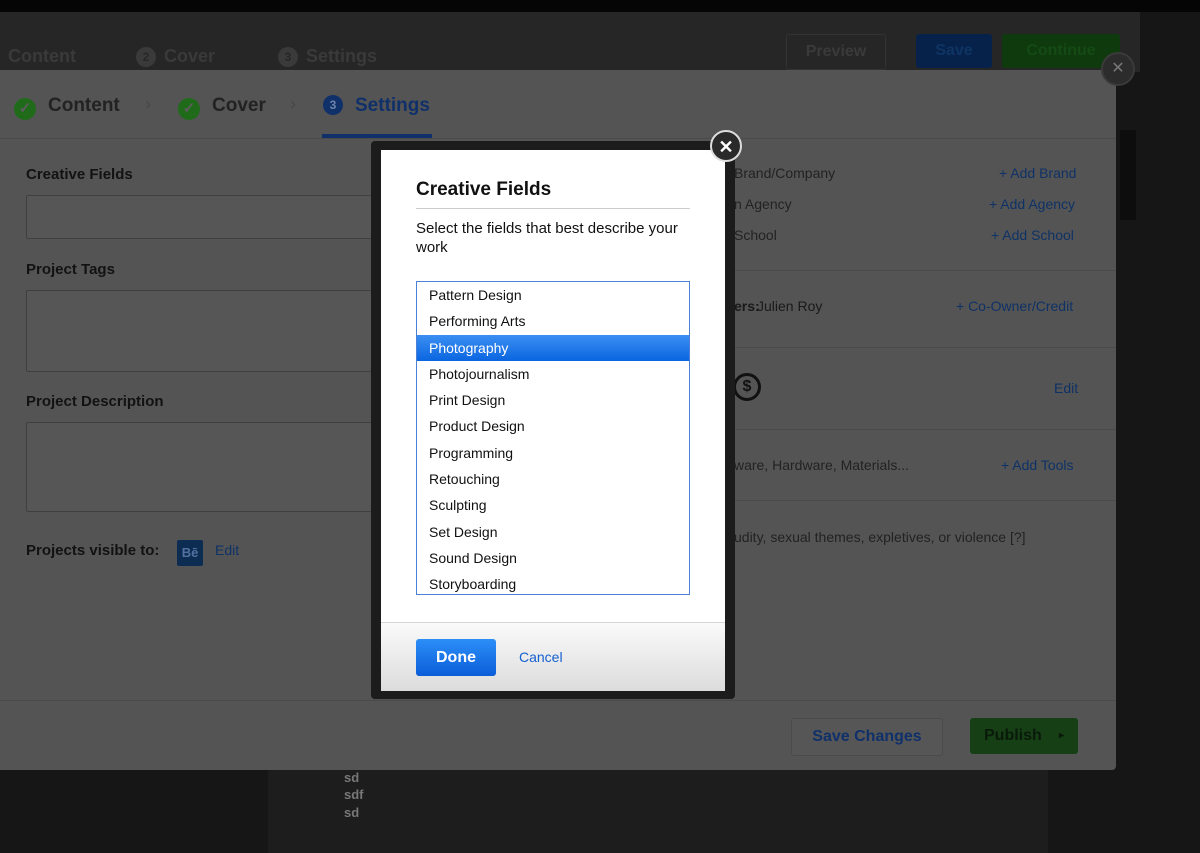 This screenshot has height=853, width=1200. What do you see at coordinates (836, 52) in the screenshot?
I see `bg-preview-button: Preview` at bounding box center [836, 52].